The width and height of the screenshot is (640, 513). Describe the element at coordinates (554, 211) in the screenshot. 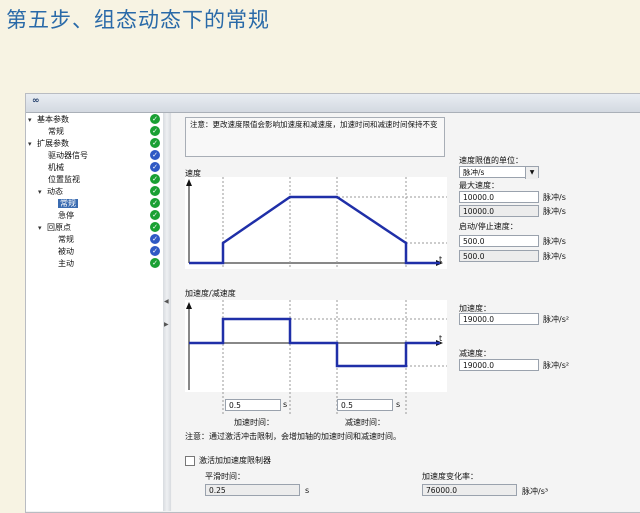

I see `max-speed-unit-2: 脉冲/s` at that location.